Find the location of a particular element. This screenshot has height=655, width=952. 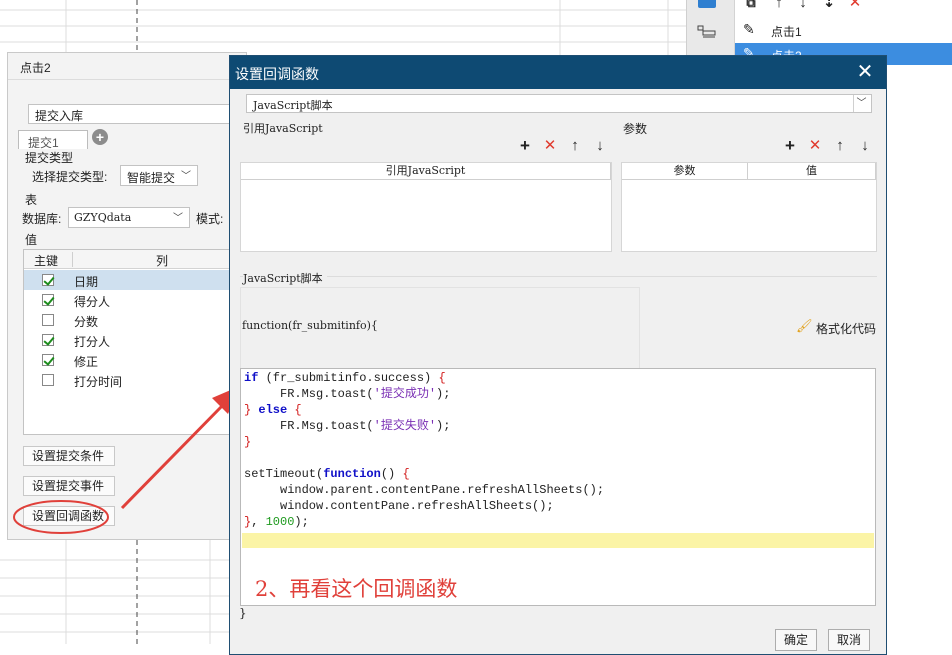

code-line: if (fr_submitinfo.success) { is located at coordinates (345, 378).